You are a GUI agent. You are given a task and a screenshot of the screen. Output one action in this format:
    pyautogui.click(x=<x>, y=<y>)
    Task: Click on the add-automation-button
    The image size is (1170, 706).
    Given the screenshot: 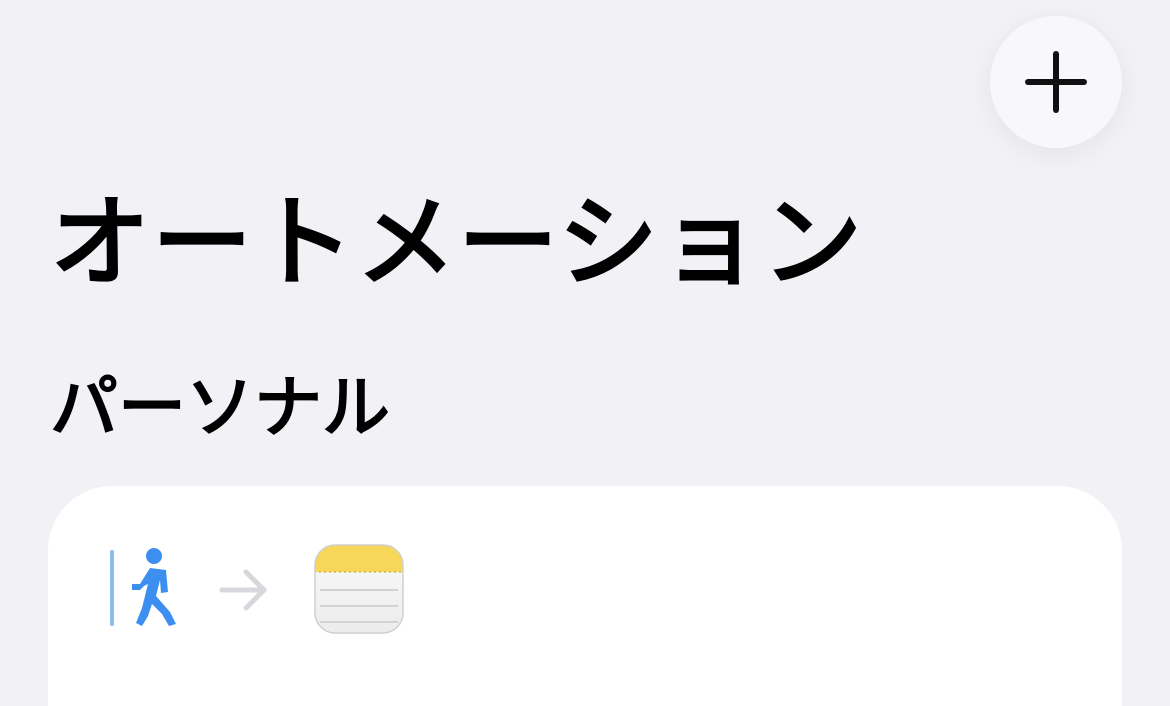 What is the action you would take?
    pyautogui.click(x=1056, y=82)
    